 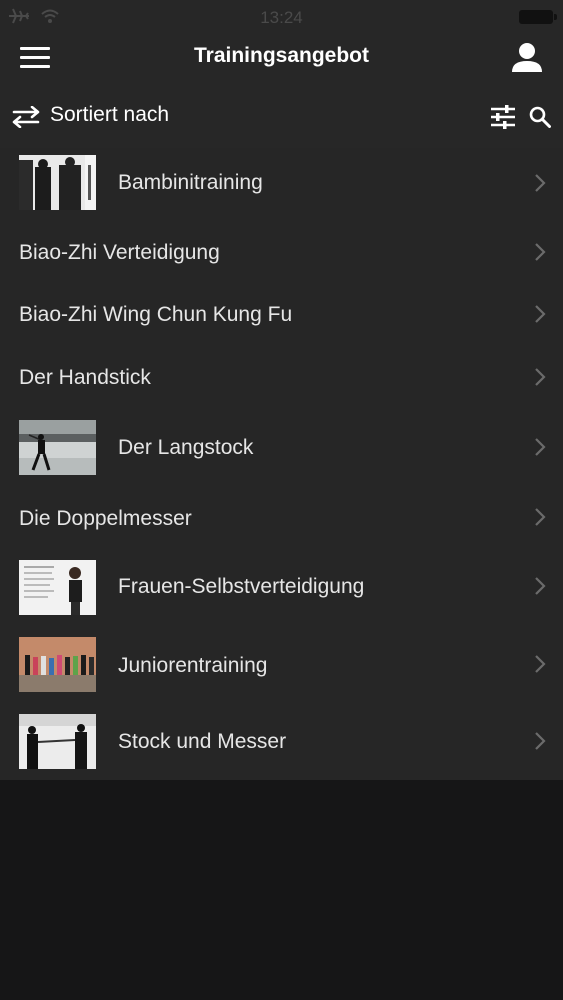 What do you see at coordinates (503, 117) in the screenshot?
I see `filter-sliders-icon` at bounding box center [503, 117].